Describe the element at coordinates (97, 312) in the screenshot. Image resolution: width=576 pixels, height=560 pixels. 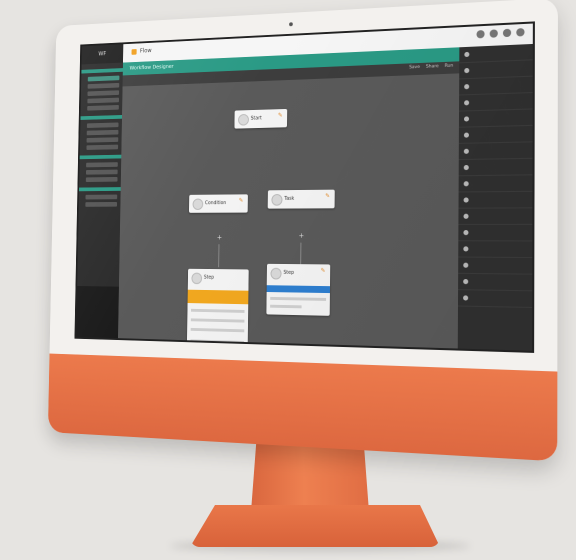
I see `sidebar-user-panel` at that location.